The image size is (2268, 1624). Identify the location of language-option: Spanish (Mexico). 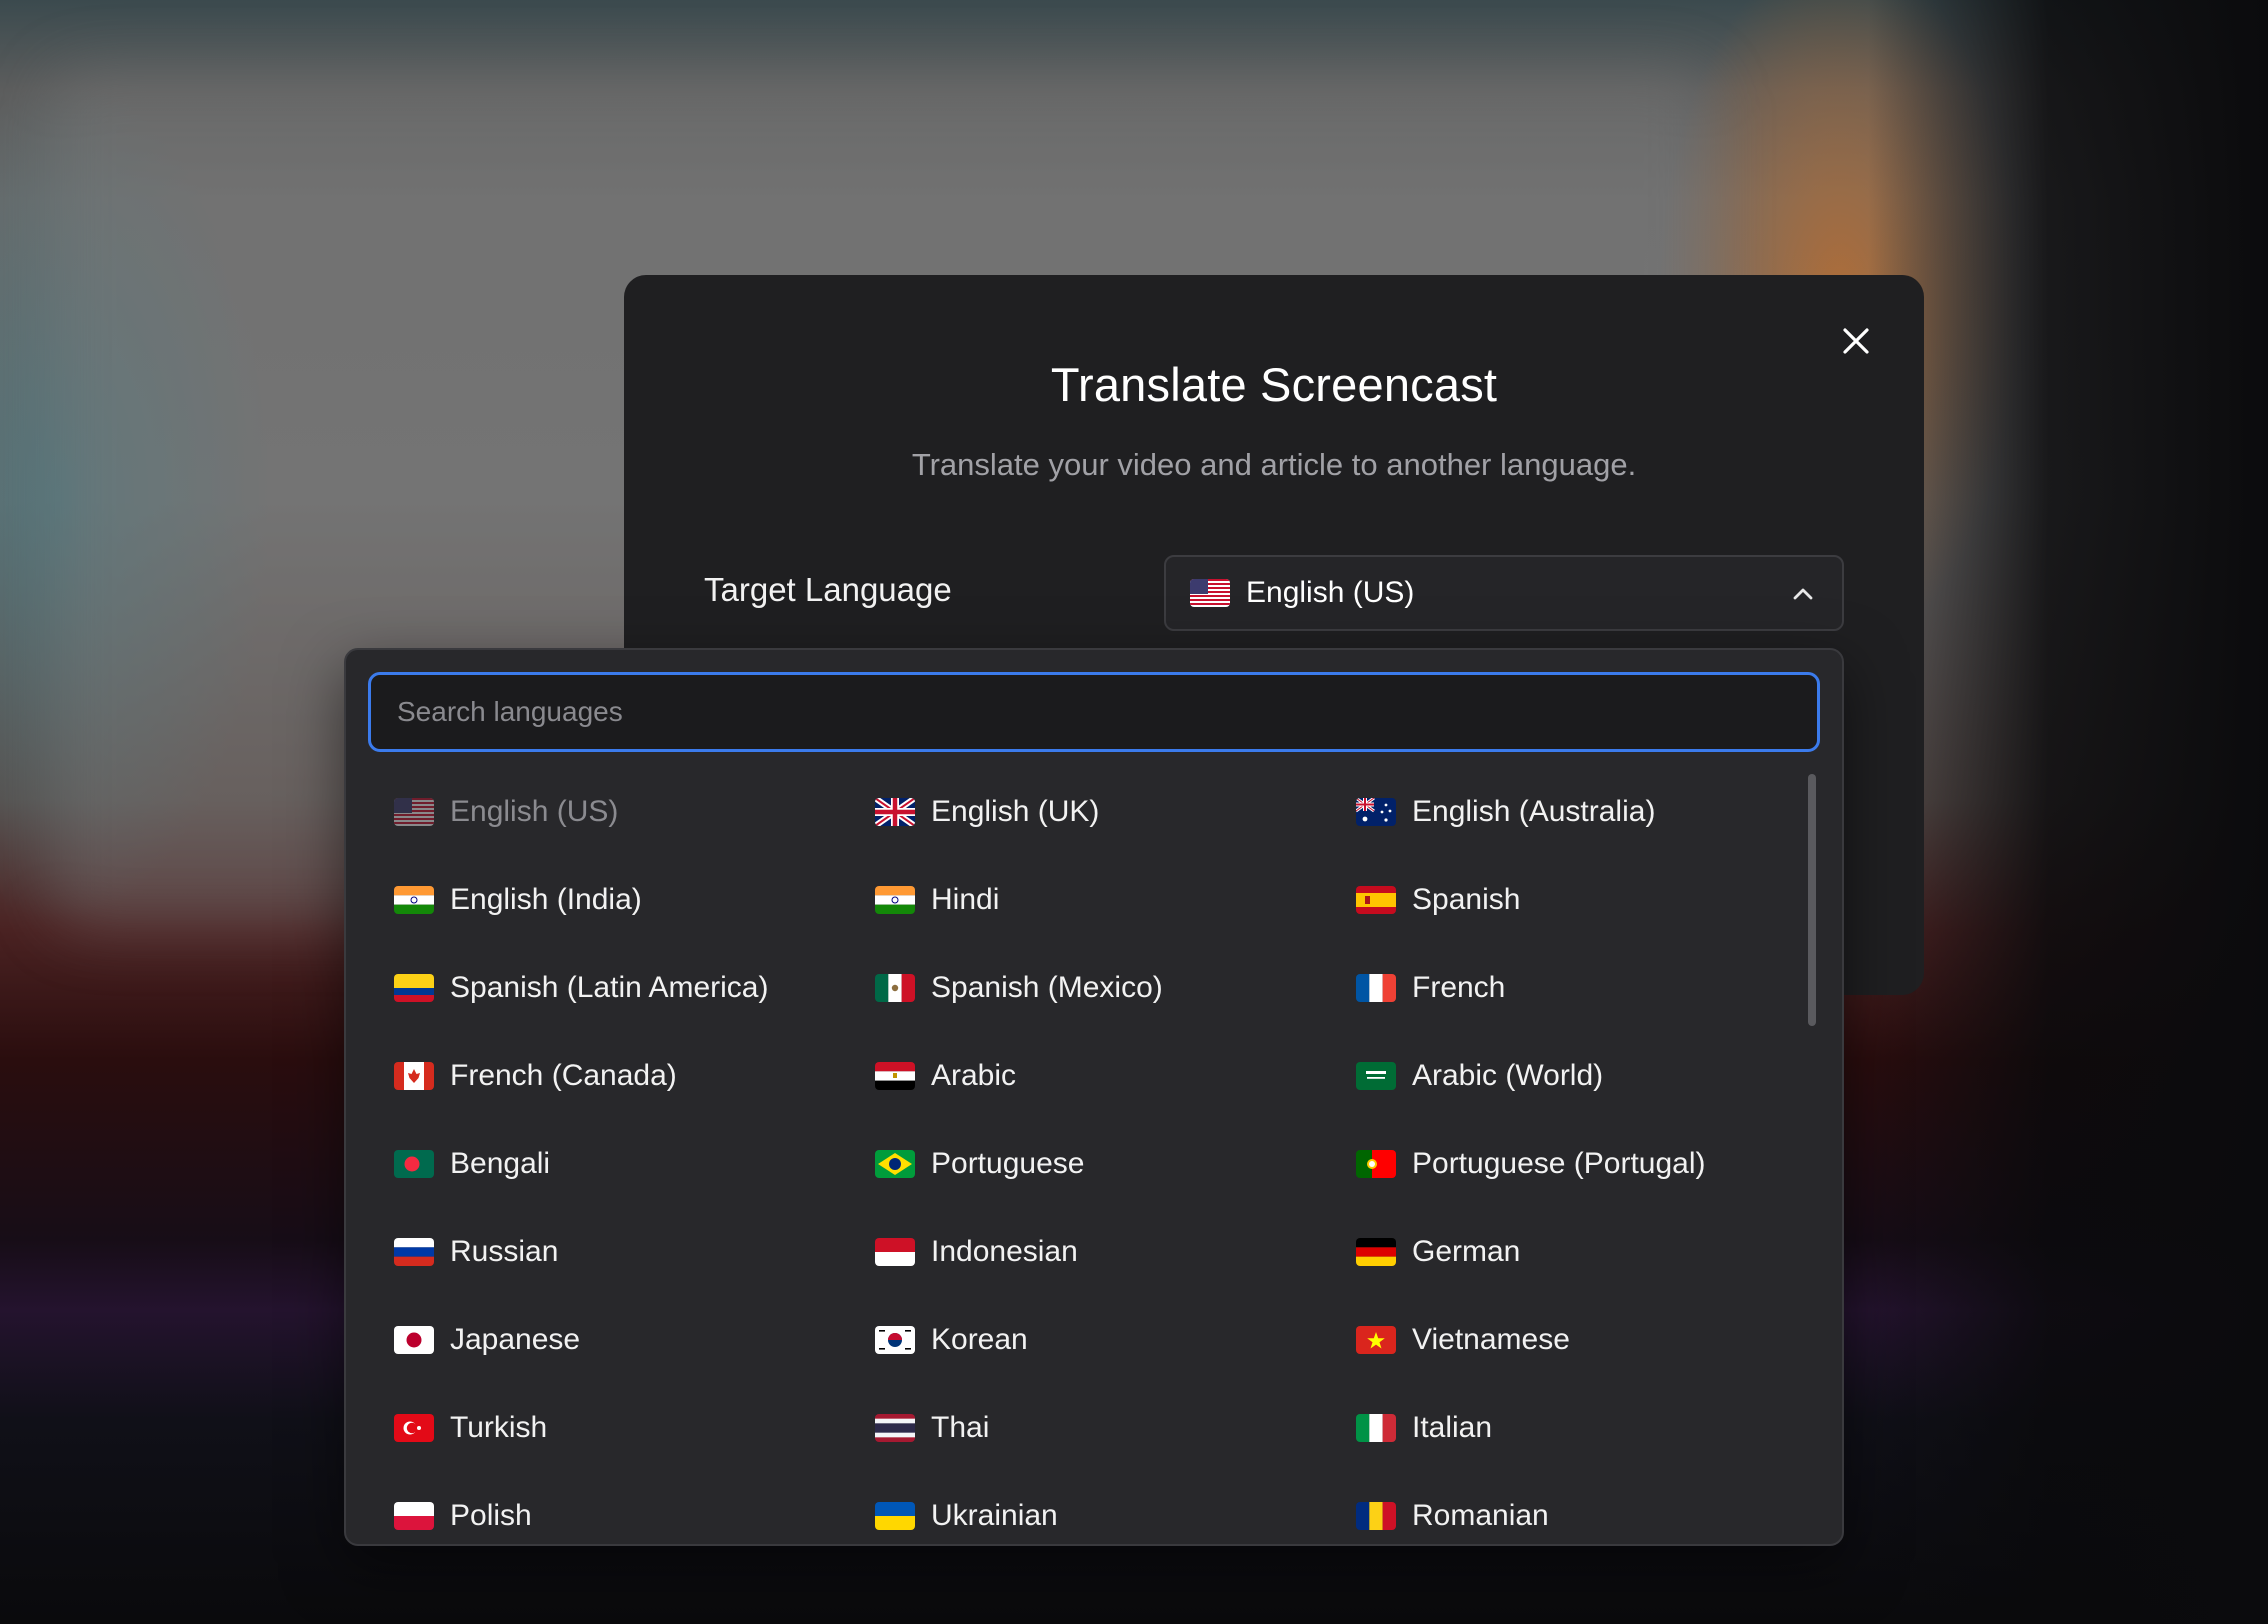
(1115, 988).